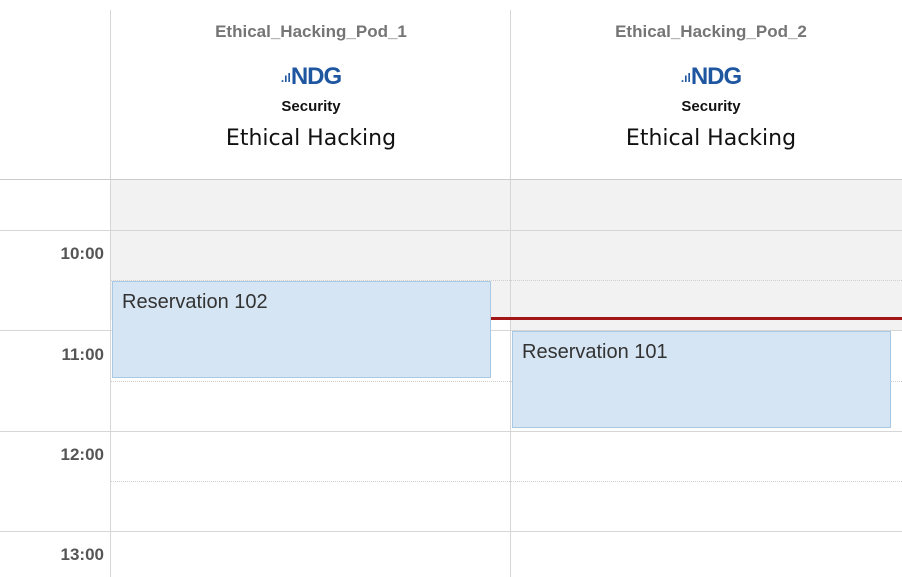 This screenshot has height=577, width=902. Describe the element at coordinates (696, 318) in the screenshot. I see `current-time-indicator` at that location.